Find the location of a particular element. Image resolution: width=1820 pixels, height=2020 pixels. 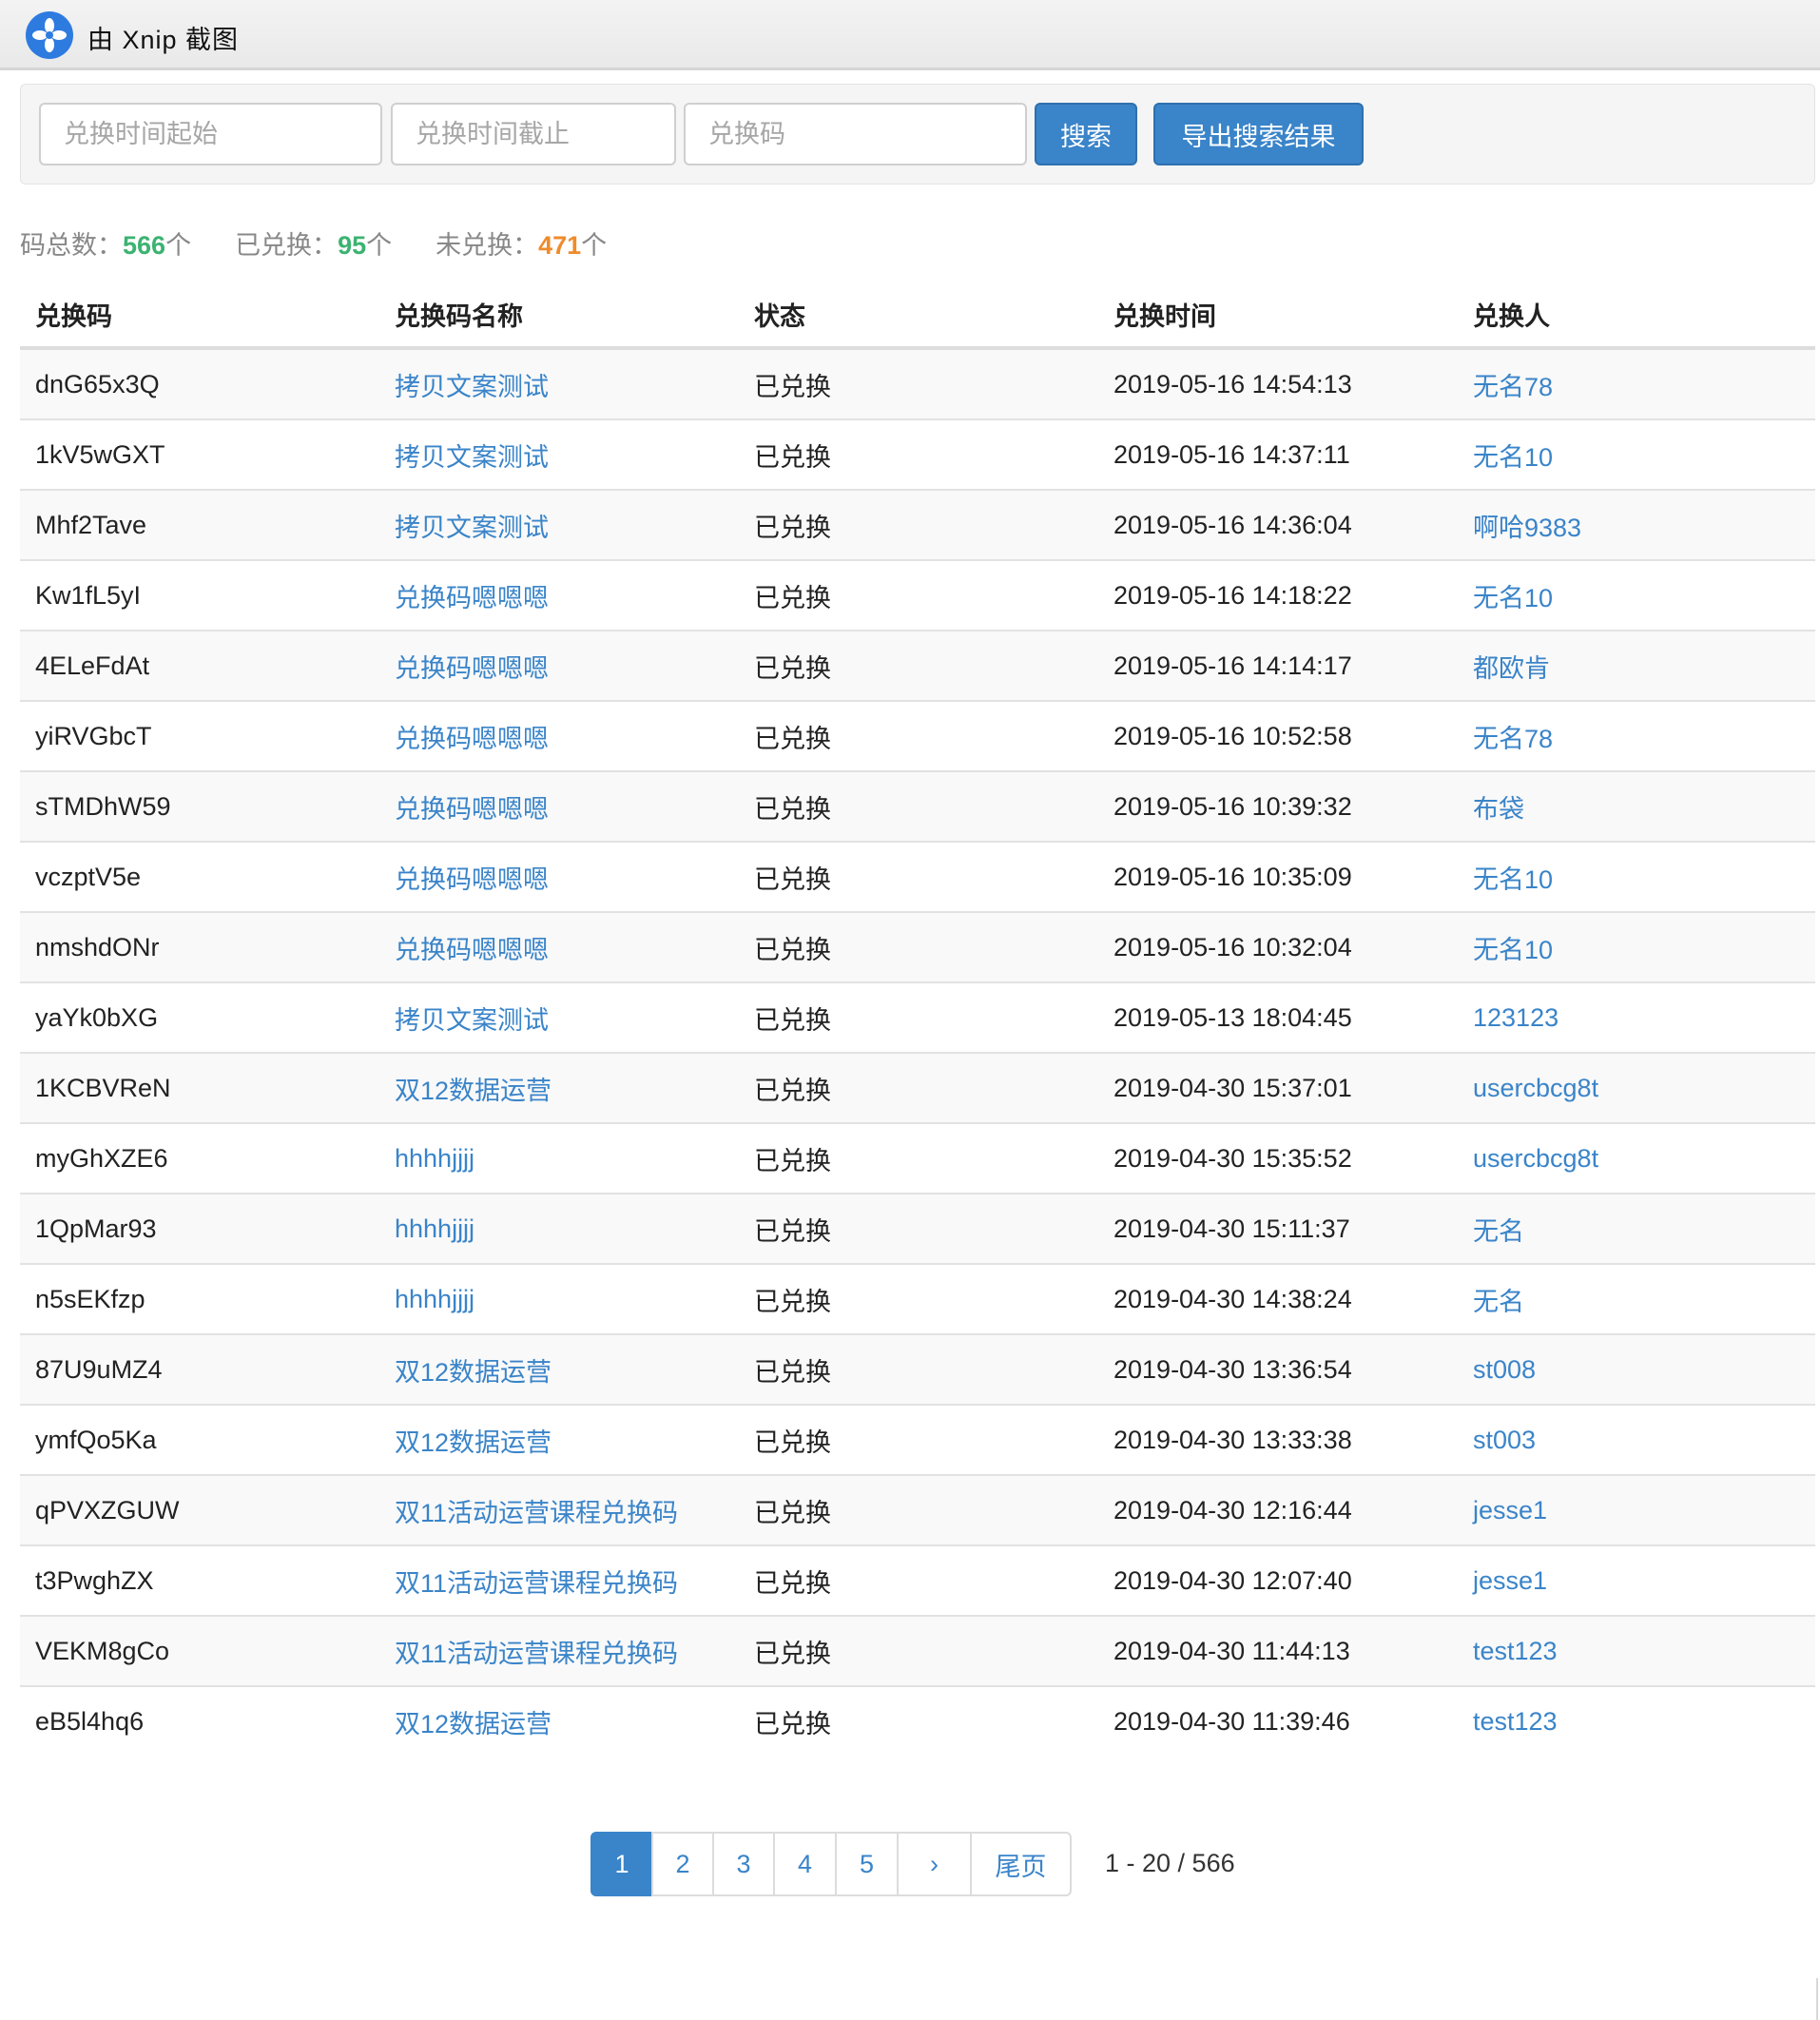

page-1-button: 1 is located at coordinates (622, 1864).